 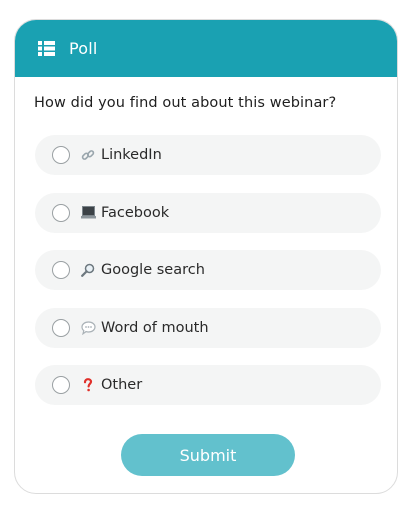 I want to click on option-label: Other, so click(x=122, y=385).